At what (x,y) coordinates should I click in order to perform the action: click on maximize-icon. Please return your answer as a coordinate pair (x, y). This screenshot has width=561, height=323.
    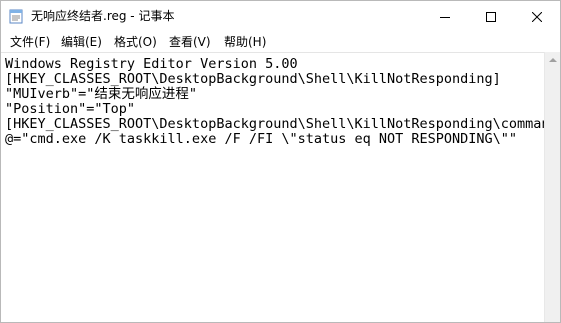
    Looking at the image, I should click on (491, 16).